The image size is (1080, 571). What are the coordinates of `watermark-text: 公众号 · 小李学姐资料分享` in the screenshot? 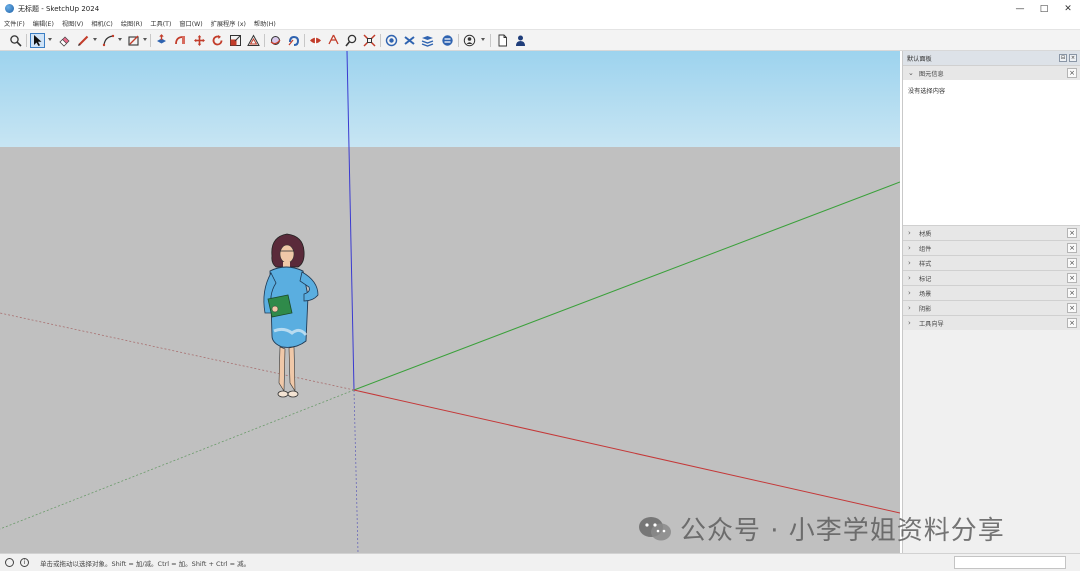 It's located at (842, 531).